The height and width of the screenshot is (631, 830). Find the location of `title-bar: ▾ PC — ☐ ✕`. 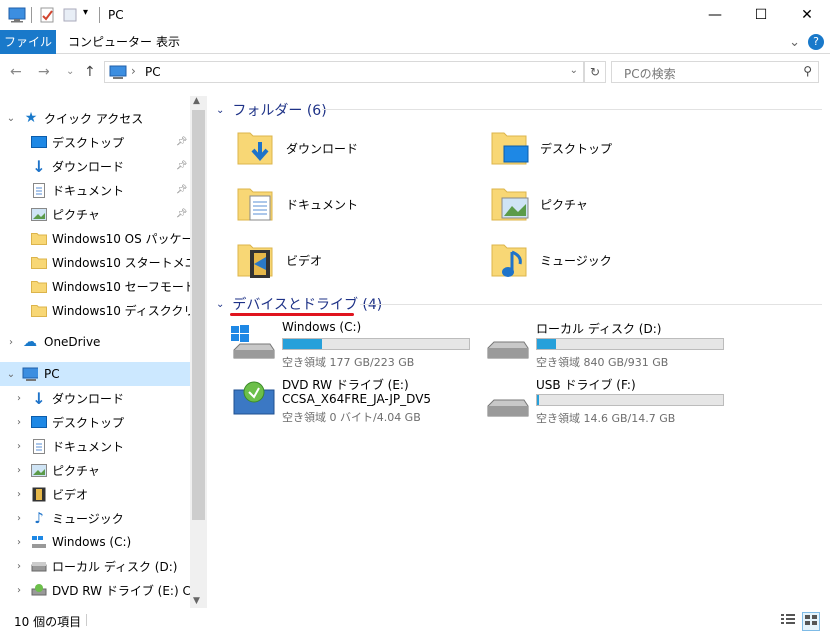

title-bar: ▾ PC — ☐ ✕ is located at coordinates (415, 15).